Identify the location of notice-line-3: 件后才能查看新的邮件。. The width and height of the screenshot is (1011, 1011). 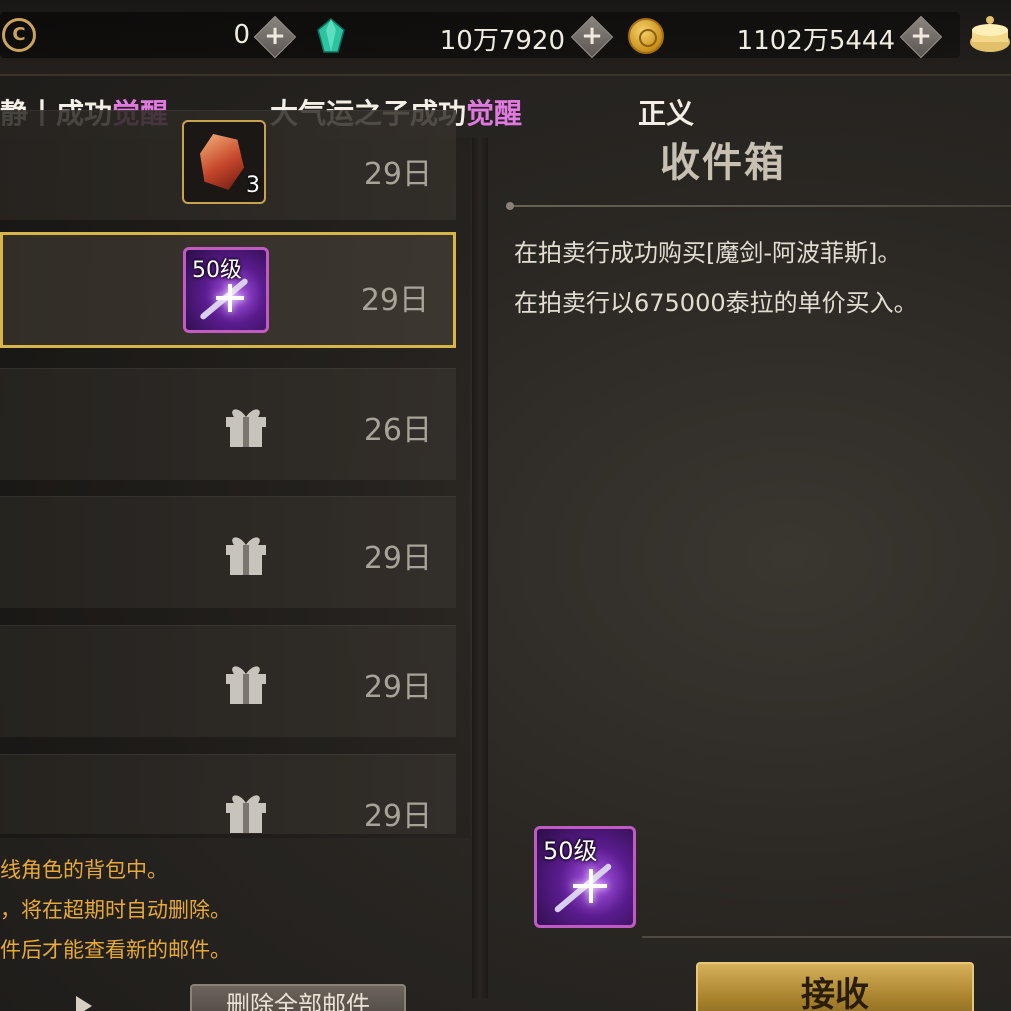
(115, 950).